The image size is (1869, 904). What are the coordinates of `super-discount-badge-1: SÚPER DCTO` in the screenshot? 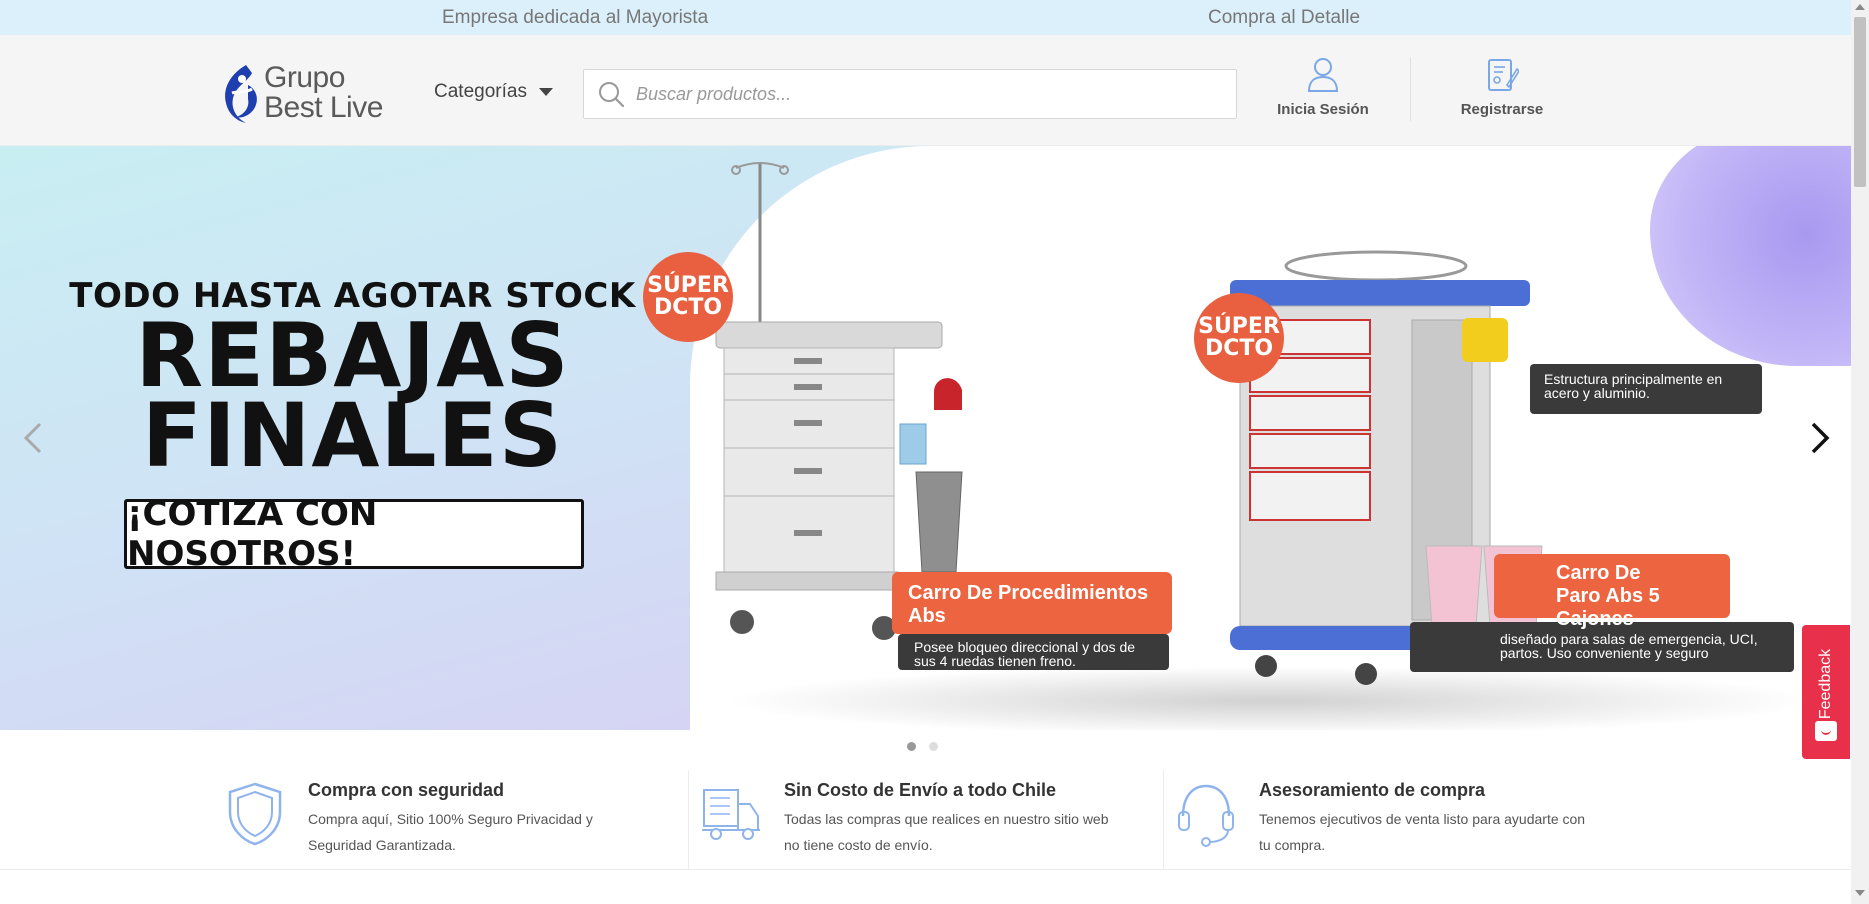 It's located at (688, 297).